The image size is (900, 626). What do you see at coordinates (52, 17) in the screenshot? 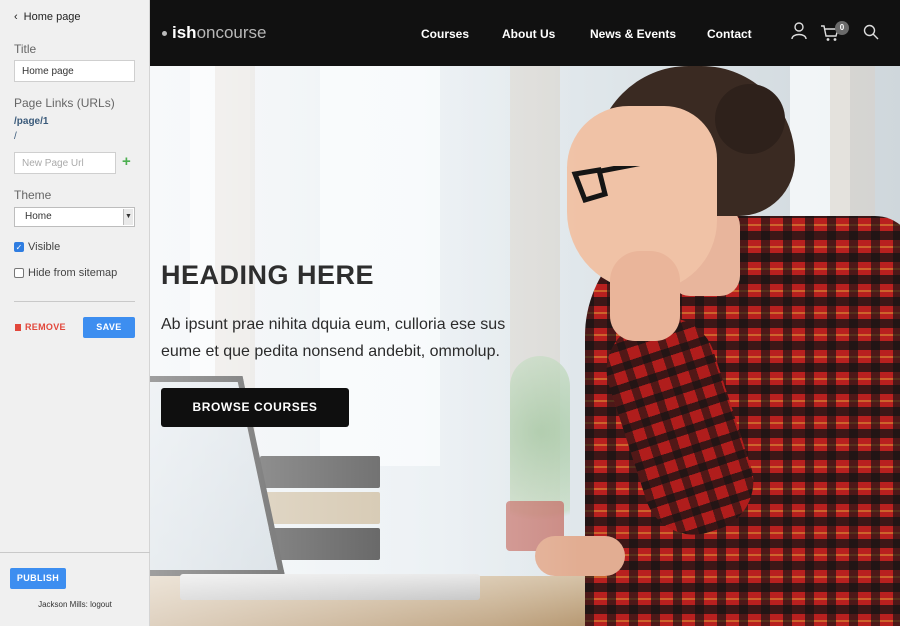
I see `back-link-label: Home page` at bounding box center [52, 17].